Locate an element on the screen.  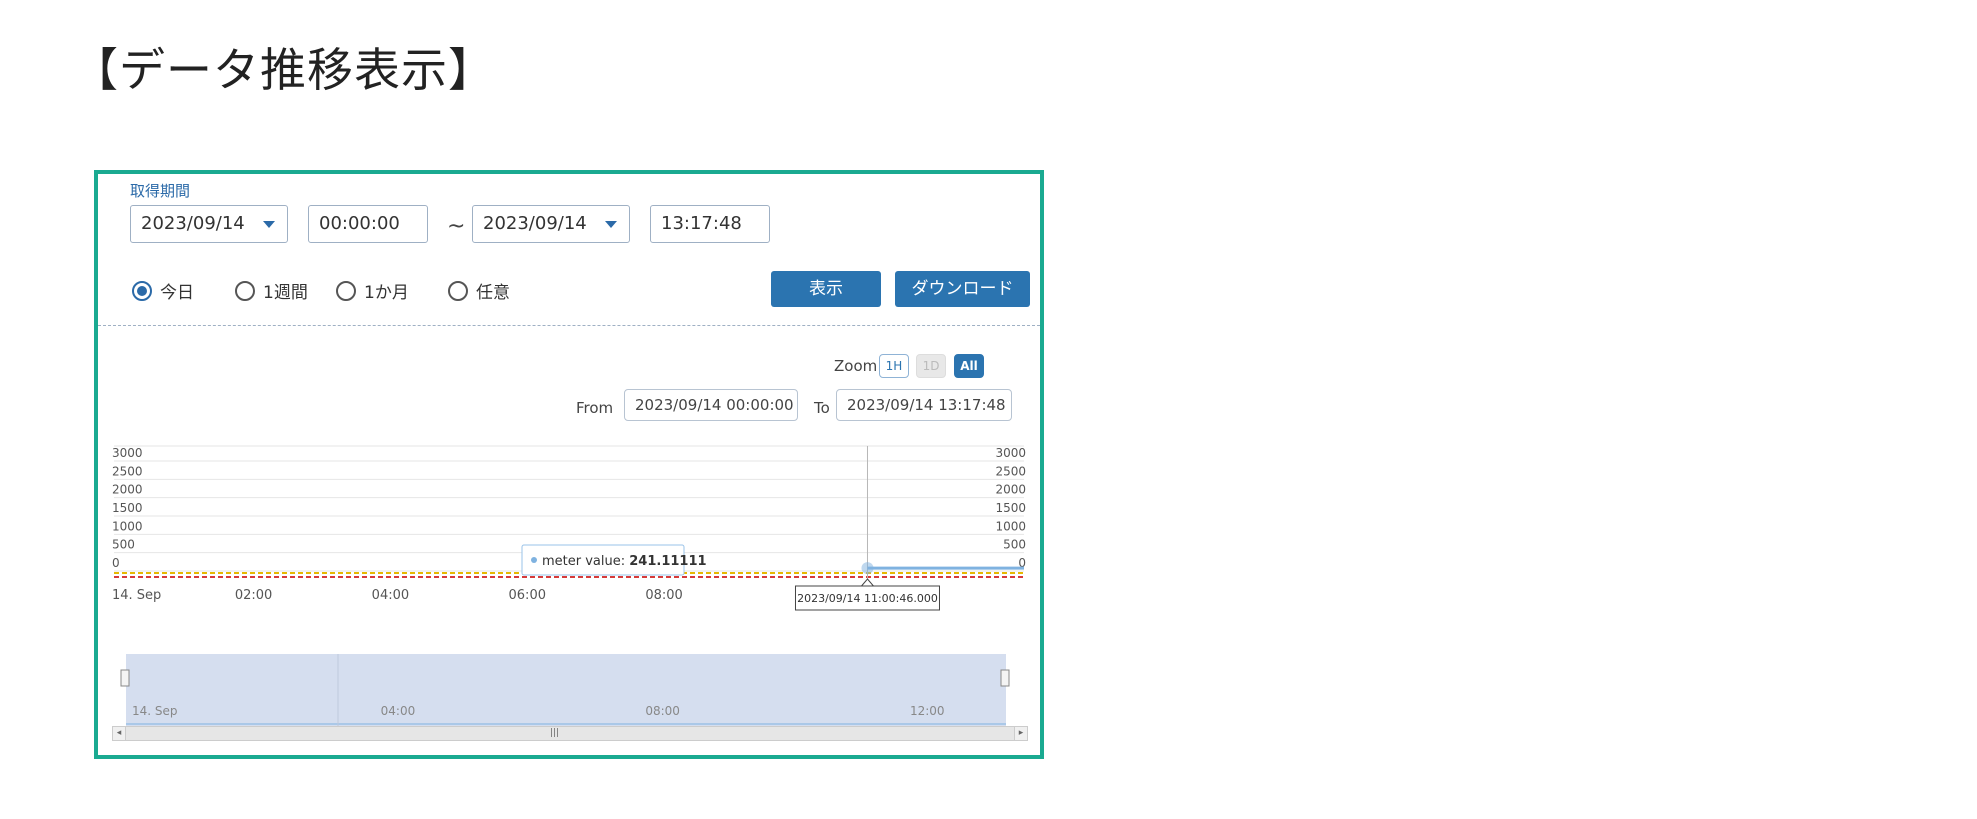
x-tick-label: 02:00 is located at coordinates (253, 595).